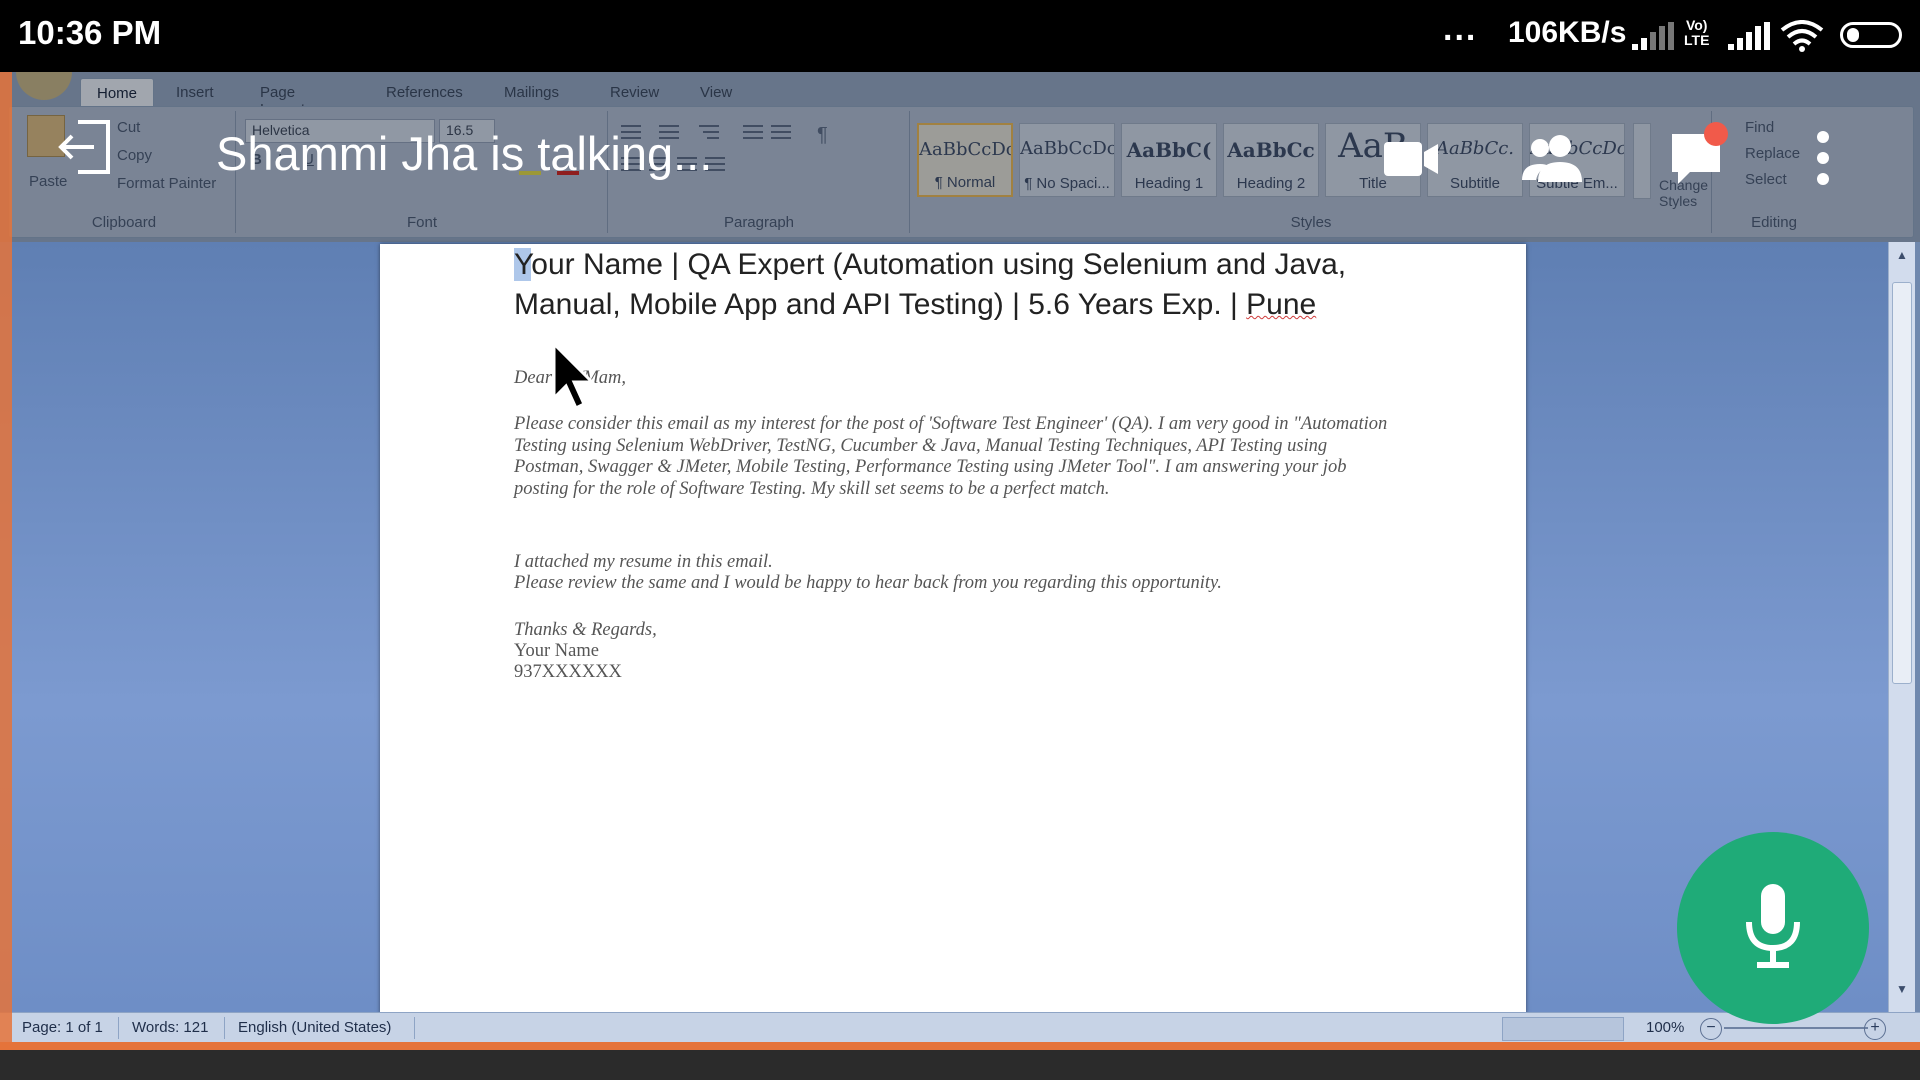 The height and width of the screenshot is (1080, 1920). I want to click on zoom-level: 100%, so click(1665, 1027).